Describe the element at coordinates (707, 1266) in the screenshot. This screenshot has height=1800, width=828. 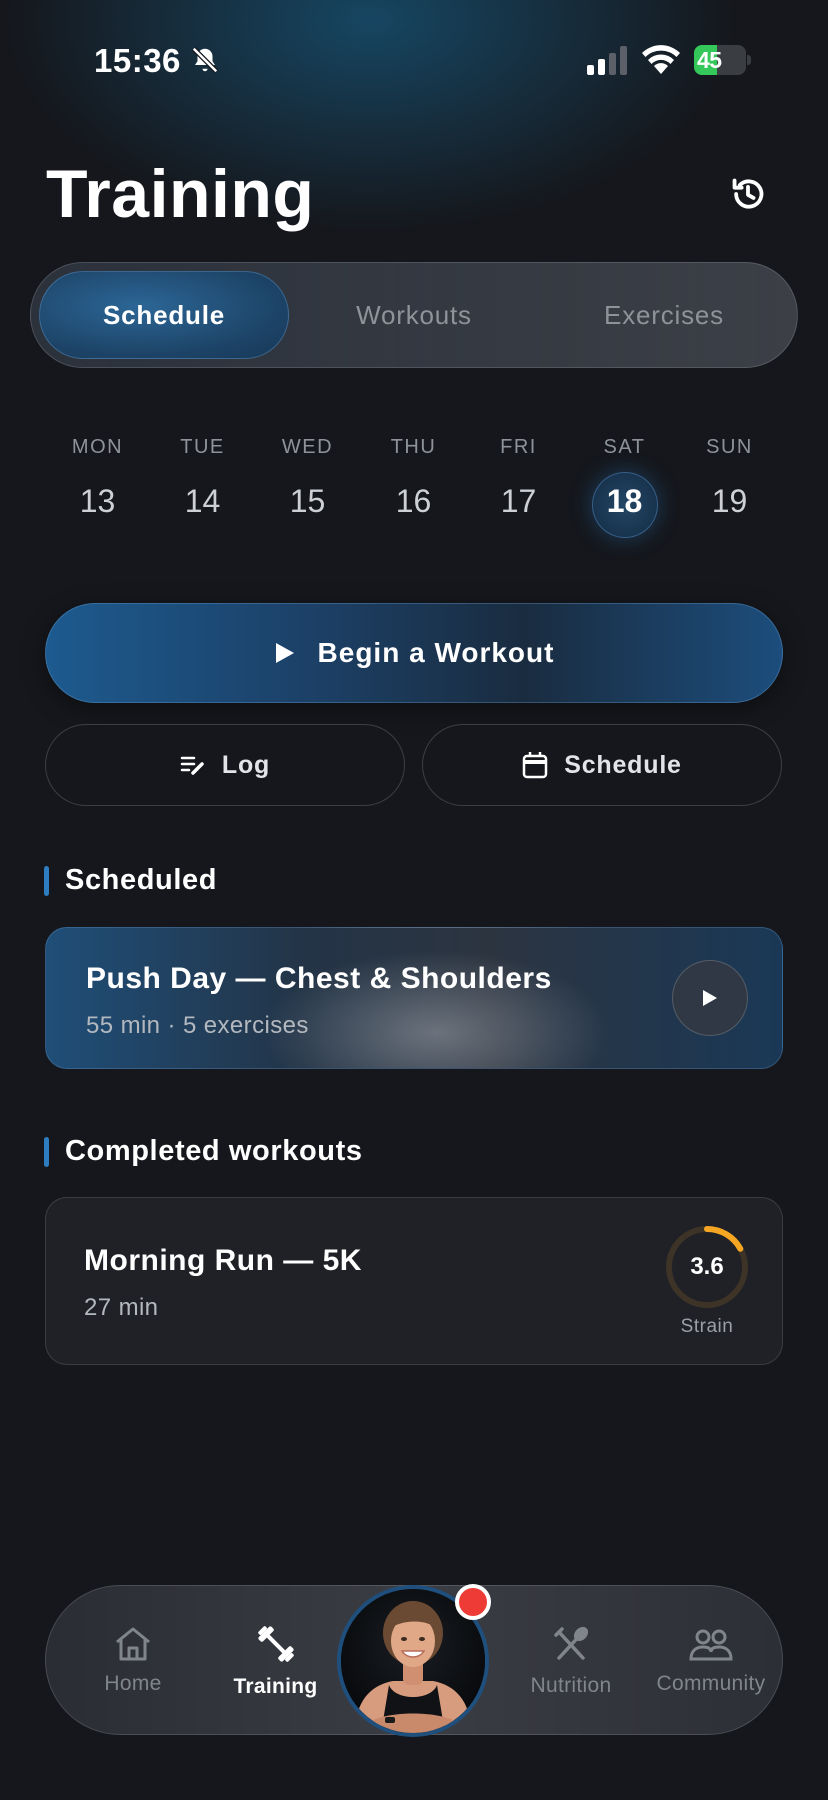
I see `strain-value: 3.6` at that location.